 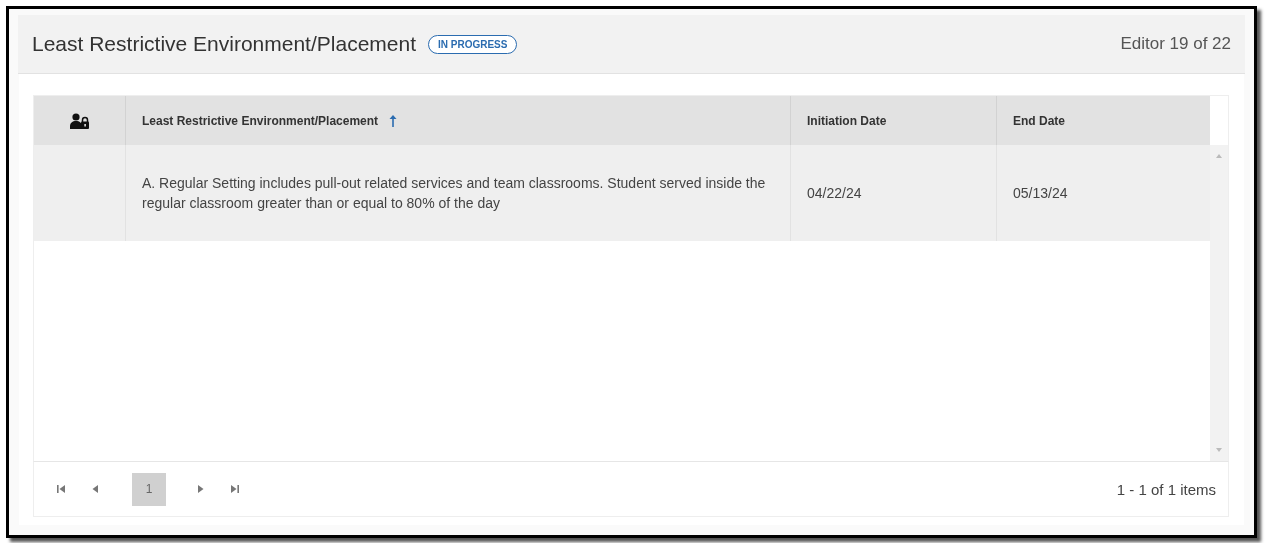 What do you see at coordinates (454, 193) in the screenshot?
I see `table-cell-text: A. Regular Setting includes pull-out related services and team classrooms. Student served inside the regular classroom greater than or equal to 80% of the day` at bounding box center [454, 193].